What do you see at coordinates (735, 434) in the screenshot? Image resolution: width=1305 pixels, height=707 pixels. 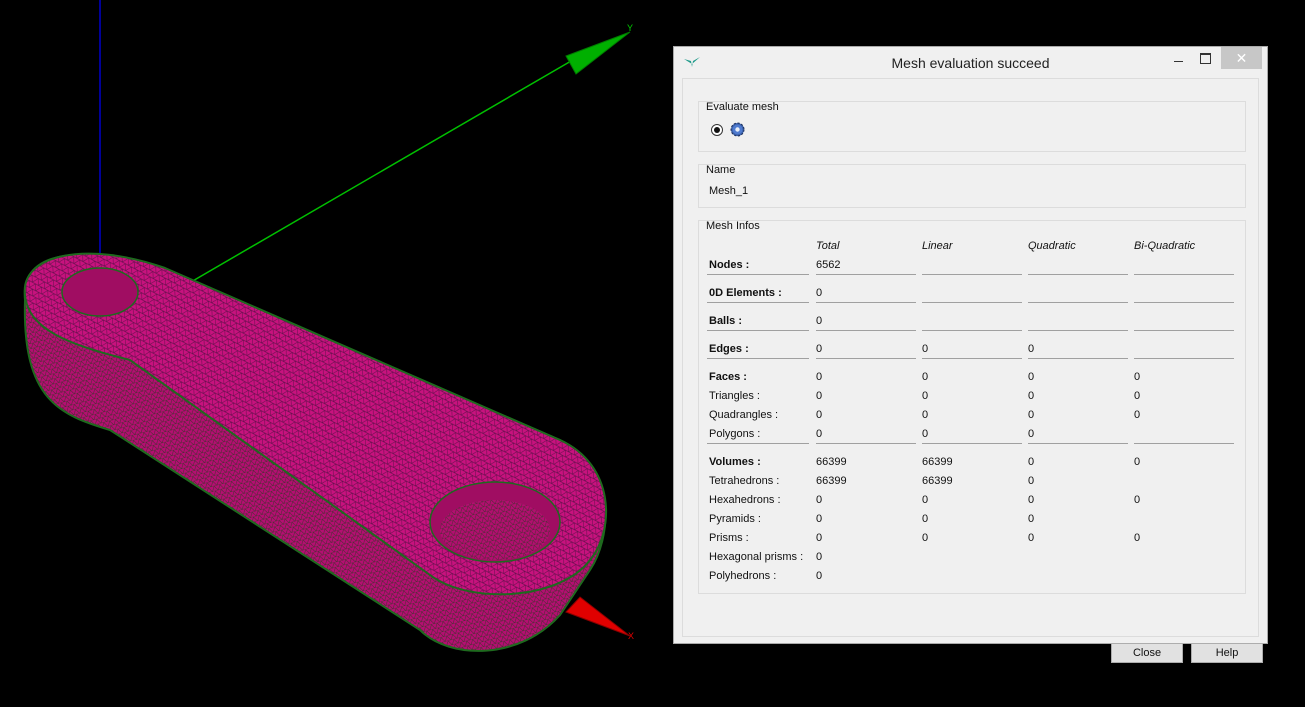 I see `row-label: Polygons :` at bounding box center [735, 434].